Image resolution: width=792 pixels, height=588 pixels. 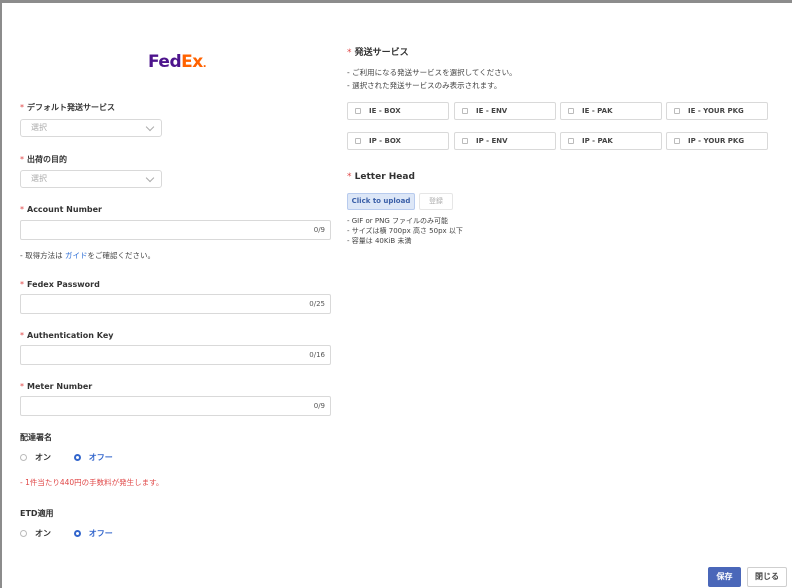 What do you see at coordinates (76, 255) in the screenshot?
I see `guide-link: ガイド` at bounding box center [76, 255].